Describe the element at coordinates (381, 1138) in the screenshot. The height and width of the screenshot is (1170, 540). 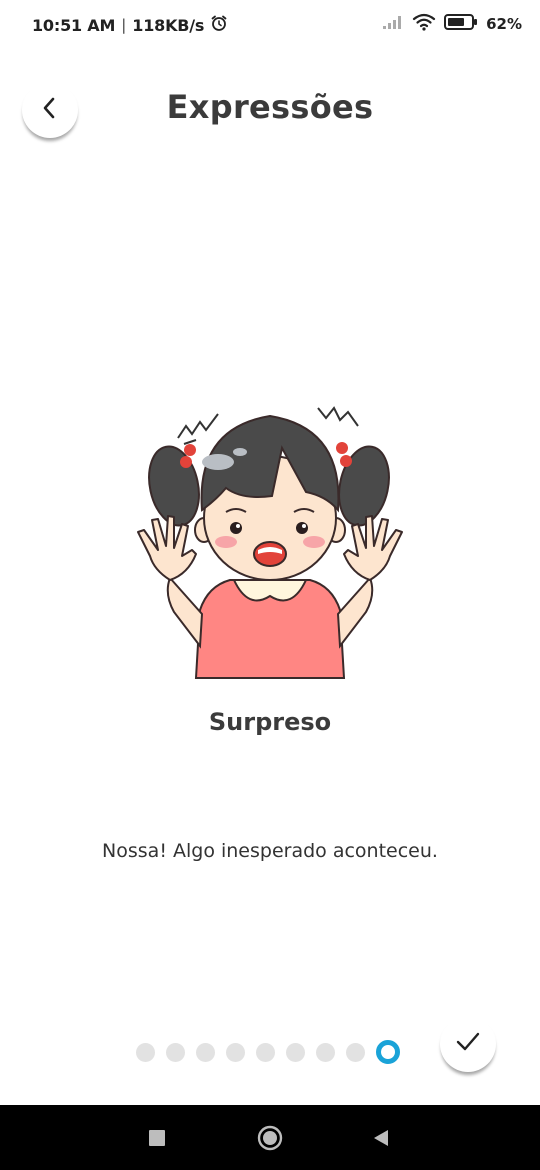
I see `back-triangle-icon` at that location.